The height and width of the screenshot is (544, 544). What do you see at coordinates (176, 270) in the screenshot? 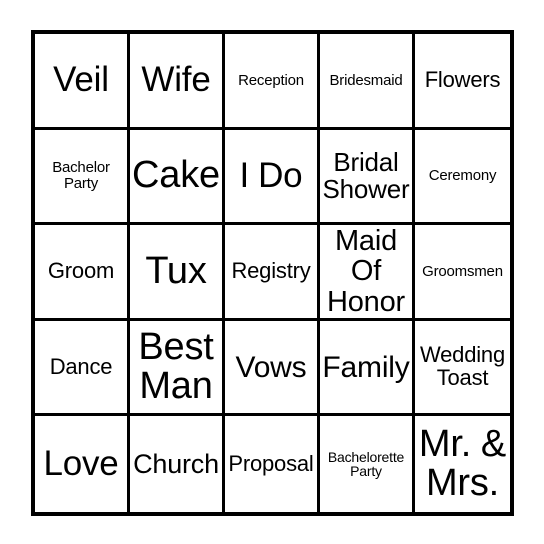
I see `bingo-cell-label: Tux` at bounding box center [176, 270].